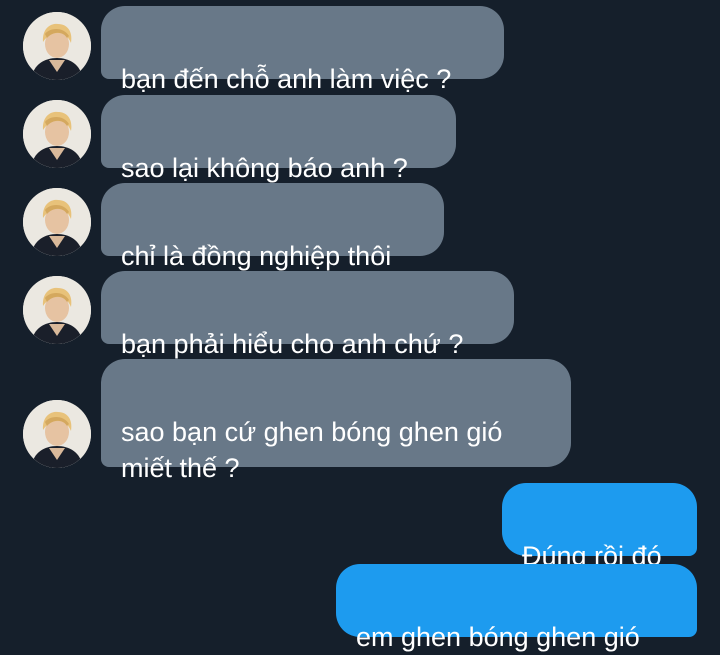  What do you see at coordinates (264, 168) in the screenshot?
I see `message-text: sao lại không báo anh ?` at bounding box center [264, 168].